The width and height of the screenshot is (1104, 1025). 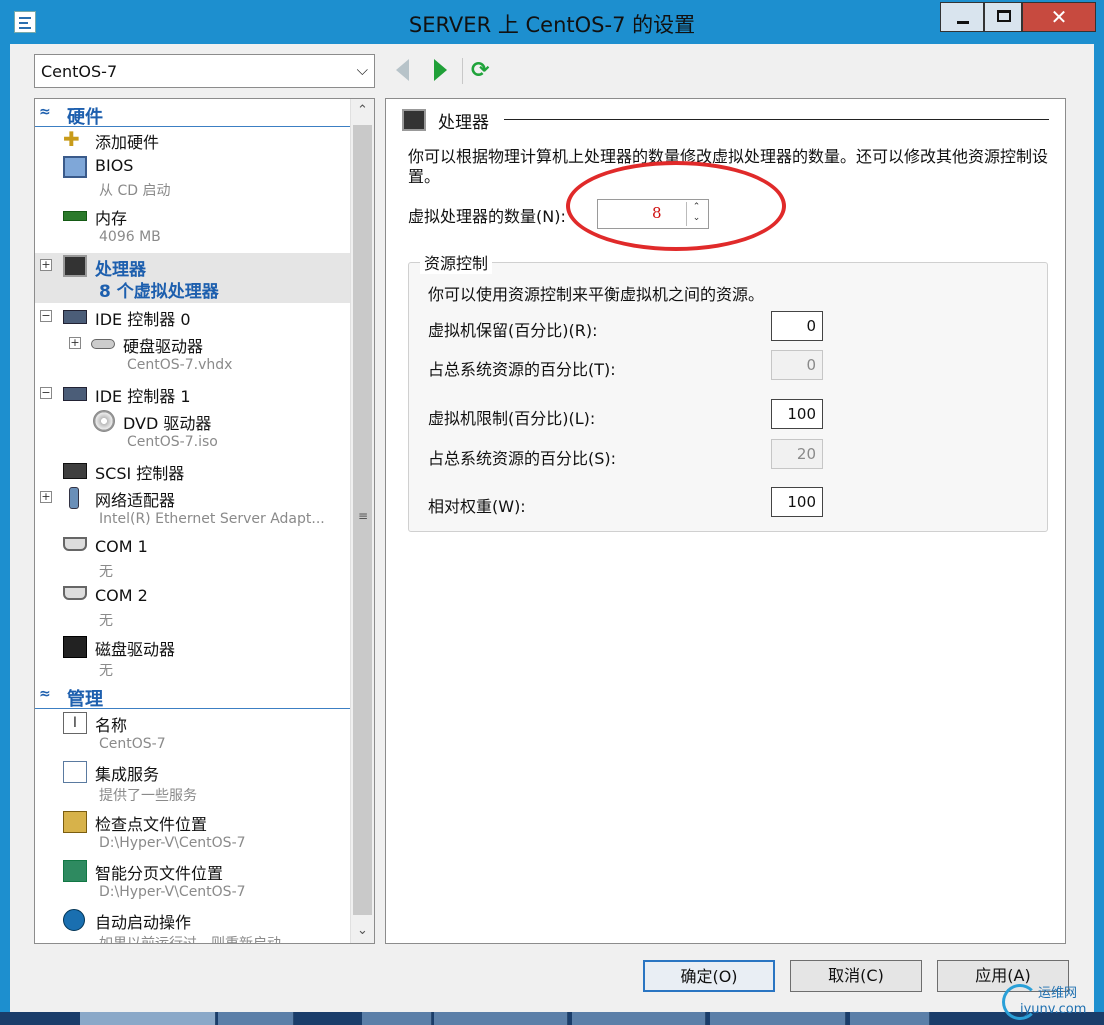 I want to click on tree-item-memory: 内存 4096 MB, so click(x=193, y=228).